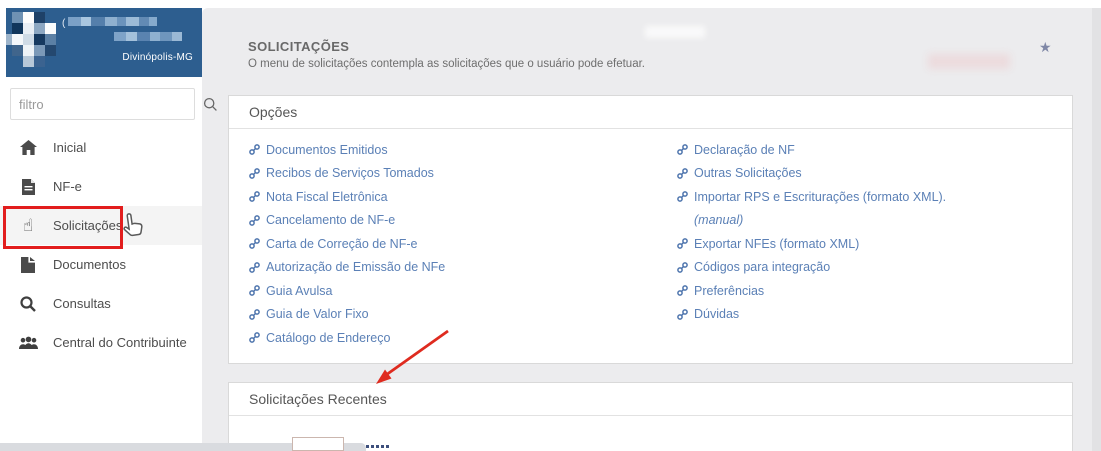  I want to click on sidebar-filter, so click(113, 104).